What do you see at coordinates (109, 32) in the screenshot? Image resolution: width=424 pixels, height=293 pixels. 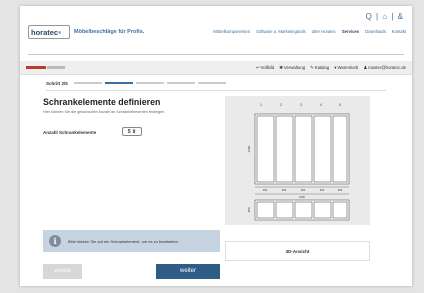 I see `claim: Möbelbeschläge für Profis.` at bounding box center [109, 32].